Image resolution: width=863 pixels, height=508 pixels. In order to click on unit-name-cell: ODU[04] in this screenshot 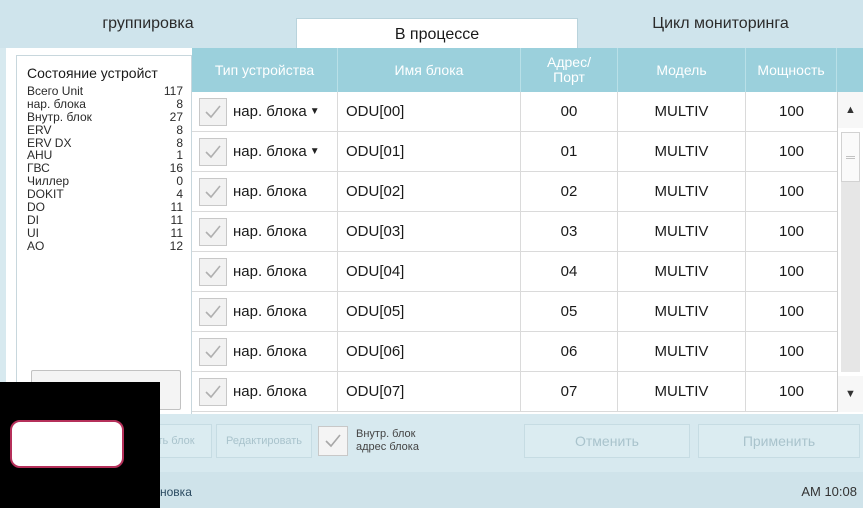, I will do `click(429, 271)`.